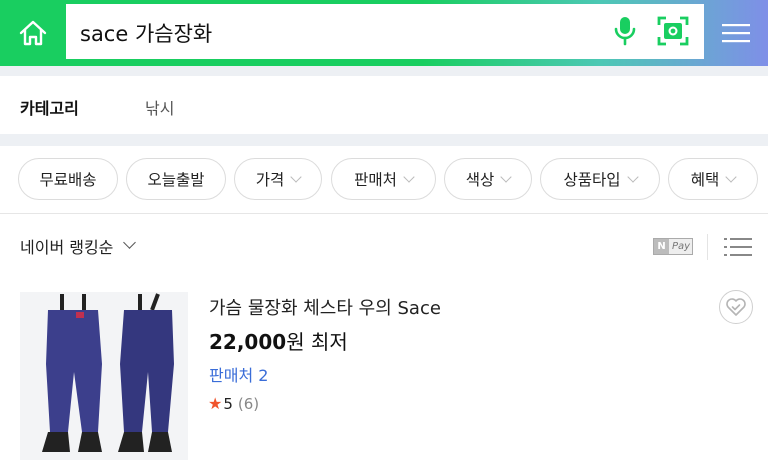 This screenshot has width=768, height=470. I want to click on list-view-toggle, so click(738, 247).